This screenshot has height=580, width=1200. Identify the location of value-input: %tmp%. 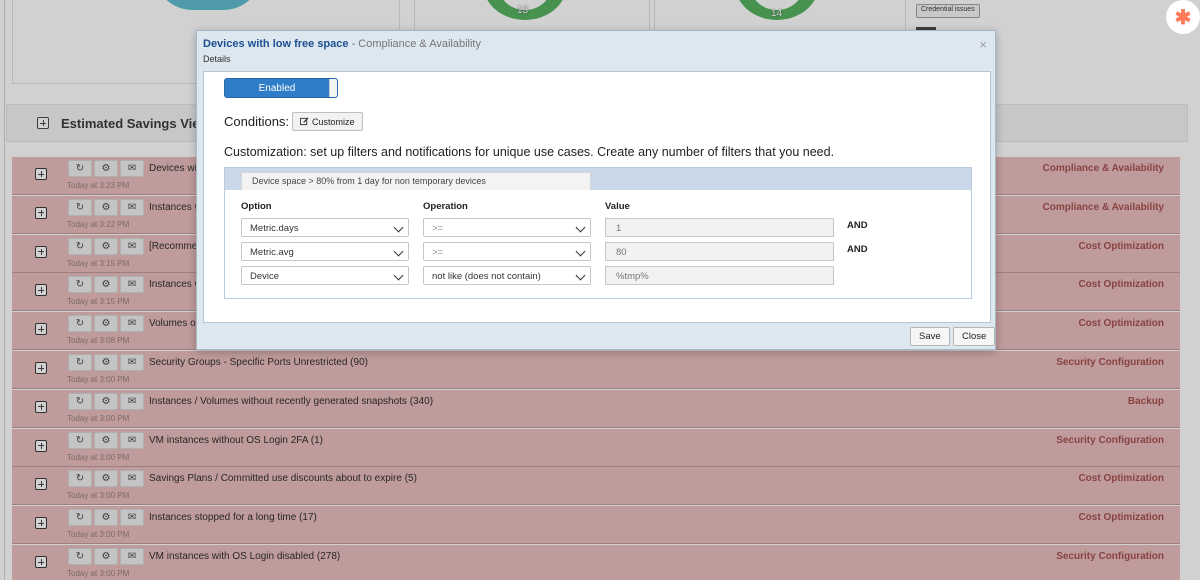
(719, 275).